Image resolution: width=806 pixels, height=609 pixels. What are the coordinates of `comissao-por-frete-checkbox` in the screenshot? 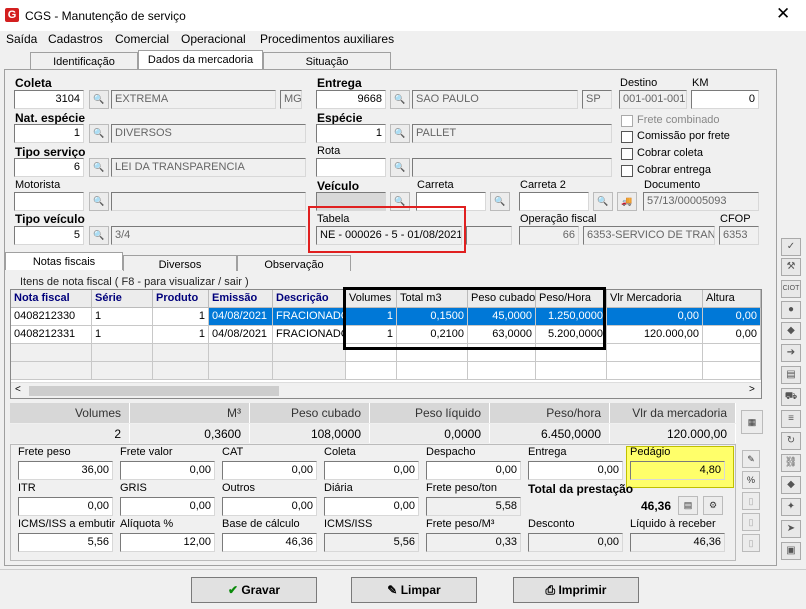 It's located at (627, 137).